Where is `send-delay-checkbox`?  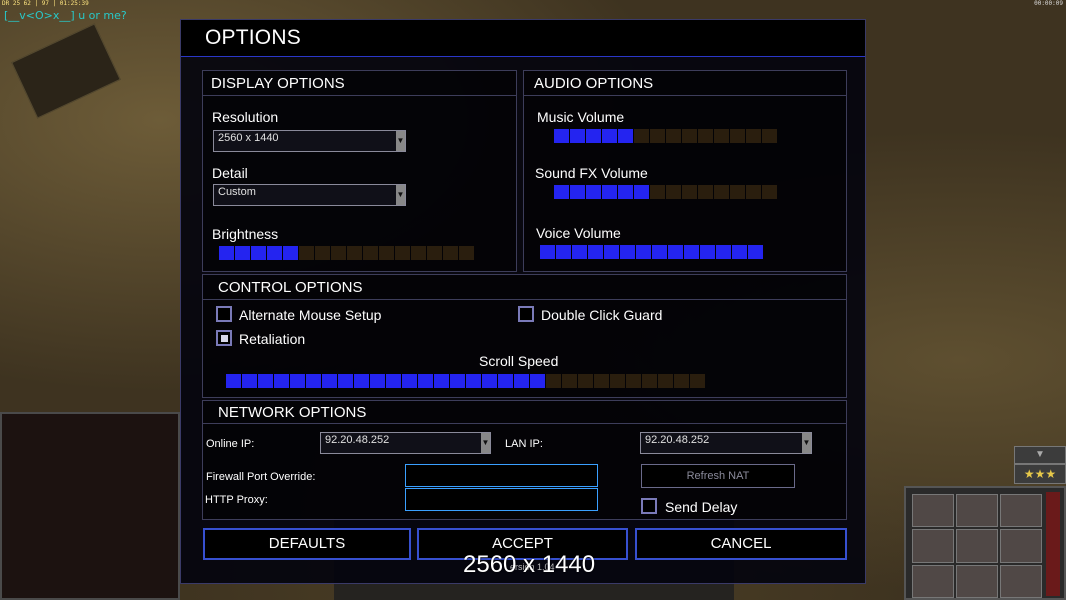
send-delay-checkbox is located at coordinates (649, 506).